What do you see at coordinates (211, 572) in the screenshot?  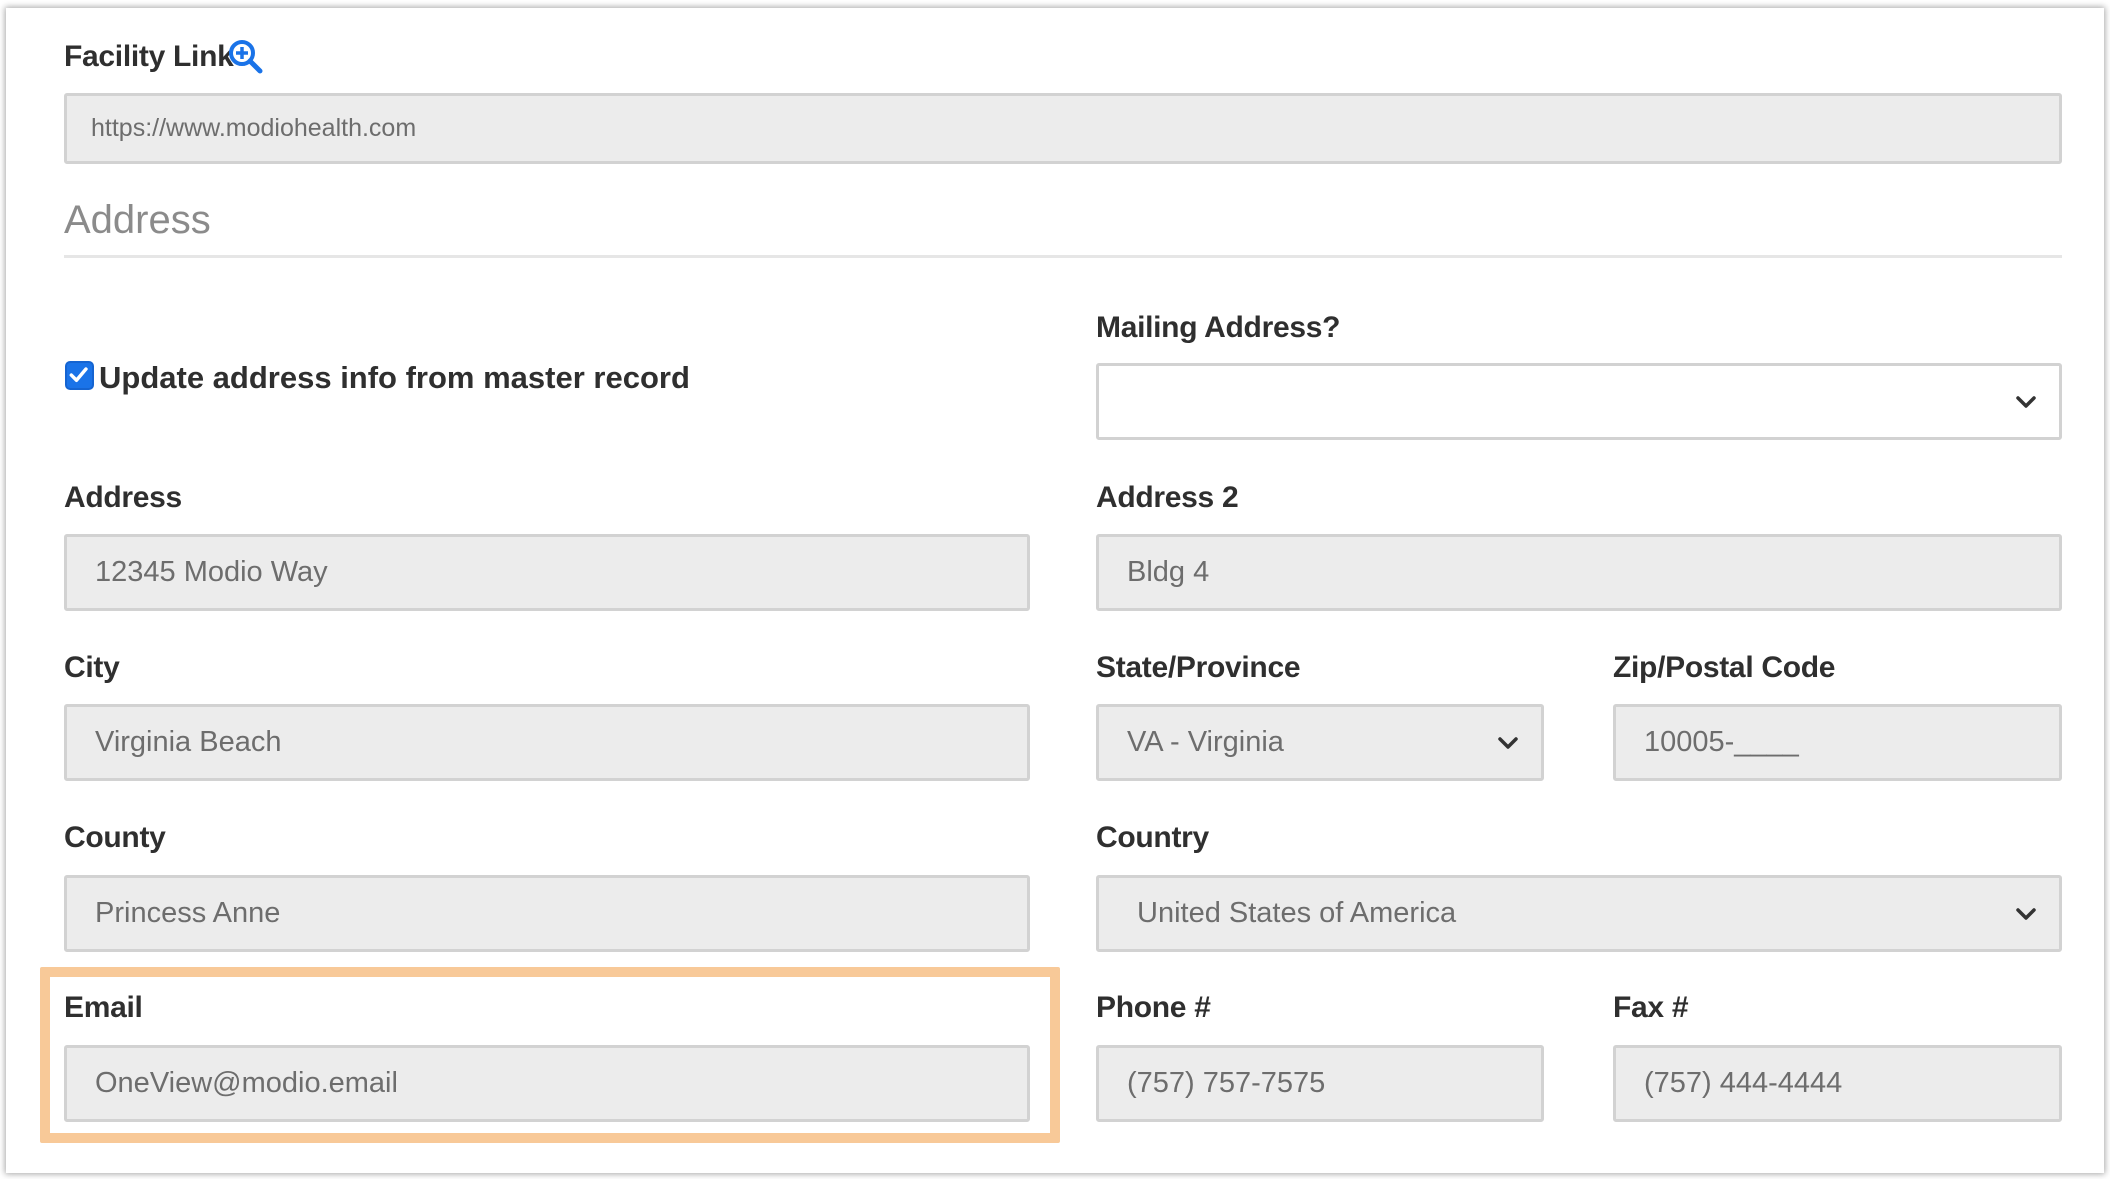 I see `address-value: 12345 Modio Way` at bounding box center [211, 572].